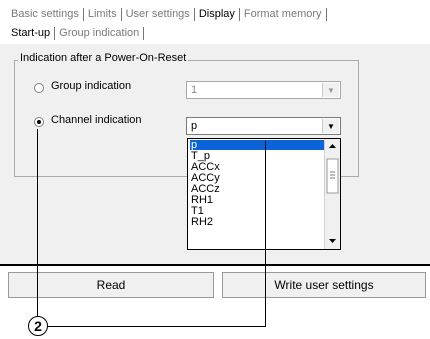 This screenshot has height=339, width=430. What do you see at coordinates (38, 326) in the screenshot?
I see `callout-badge: 2` at bounding box center [38, 326].